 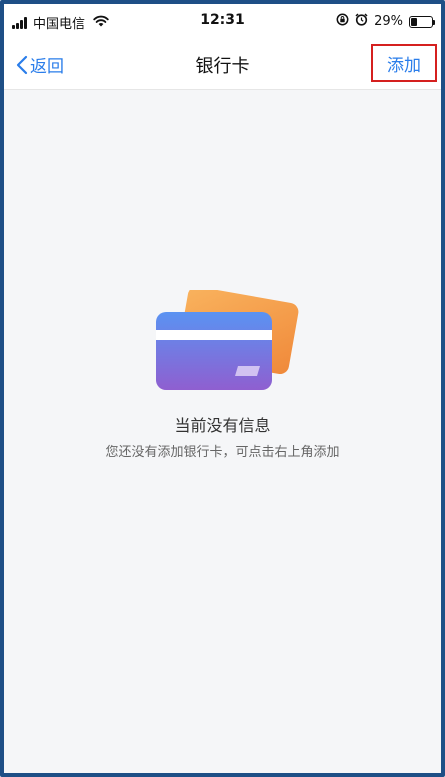 I want to click on battery-percent: 29%, so click(x=388, y=21).